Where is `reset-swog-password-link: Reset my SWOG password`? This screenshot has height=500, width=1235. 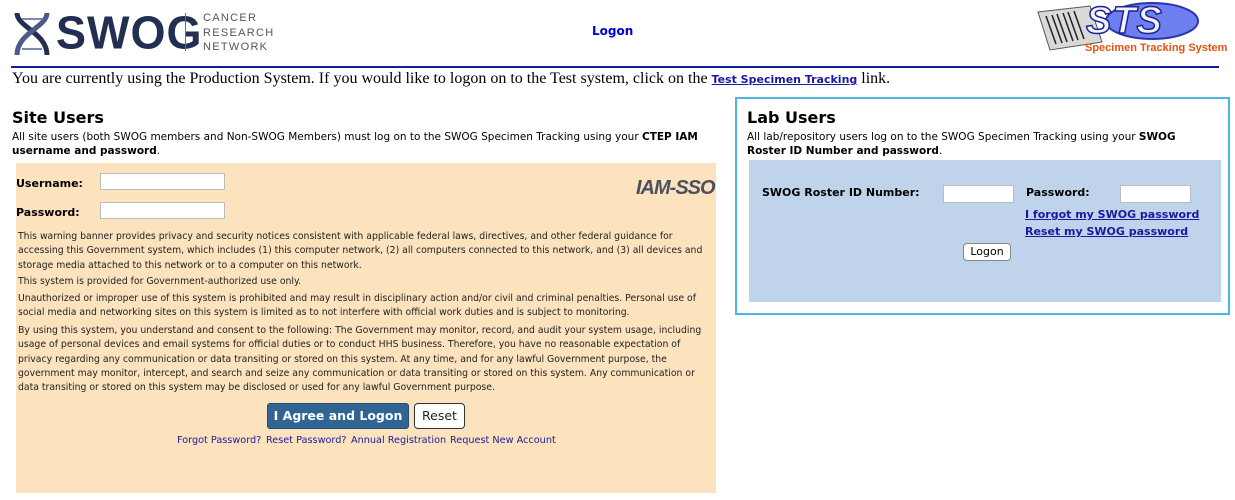 reset-swog-password-link: Reset my SWOG password is located at coordinates (1106, 231).